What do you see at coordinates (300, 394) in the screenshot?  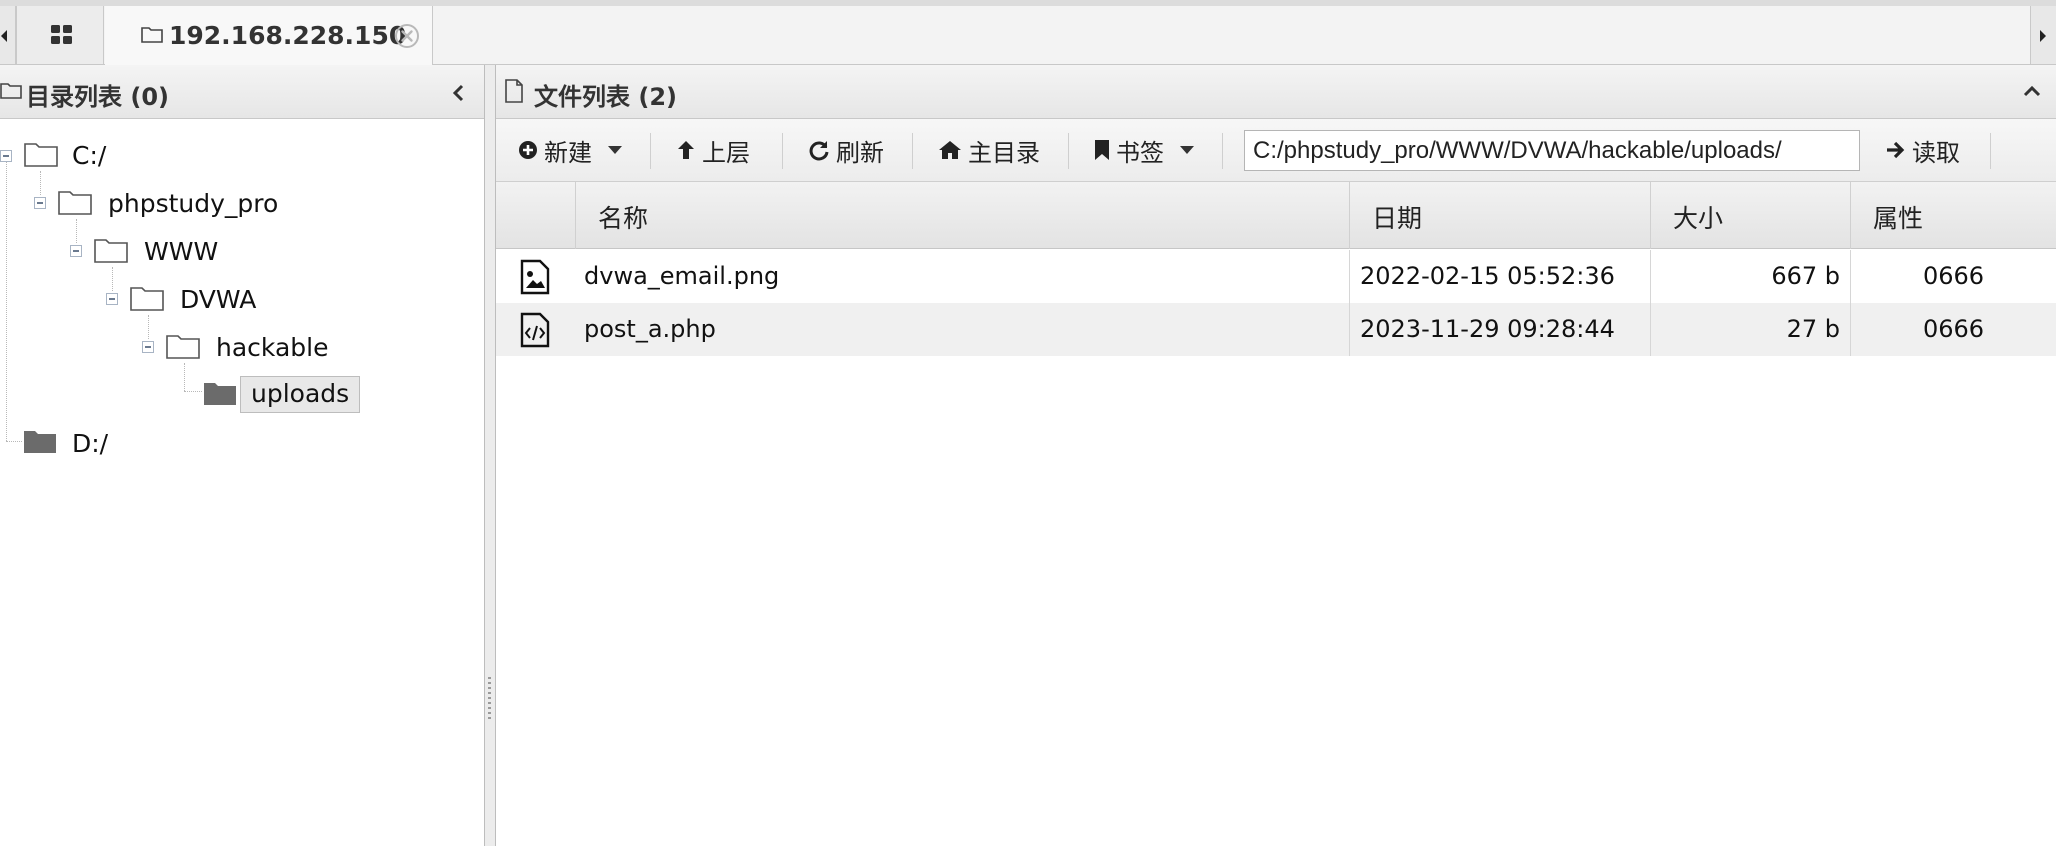 I see `tree-node-label: uploads` at bounding box center [300, 394].